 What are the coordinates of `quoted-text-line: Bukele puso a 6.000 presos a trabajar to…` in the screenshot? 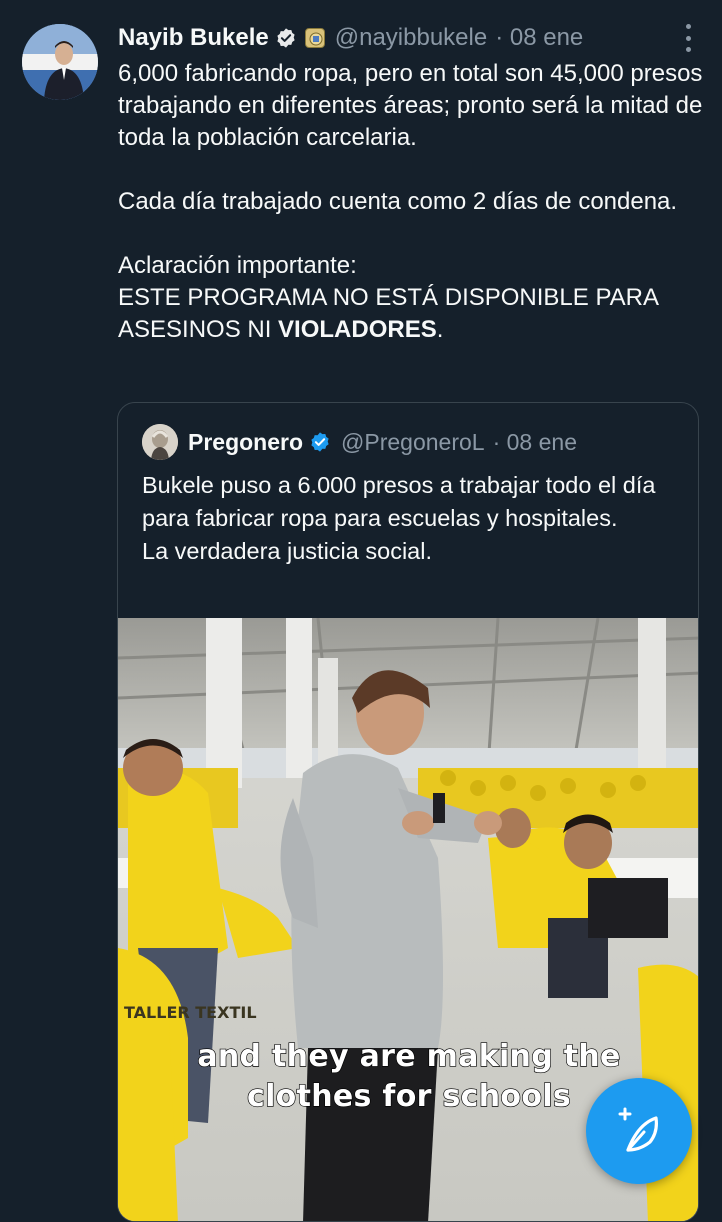 It's located at (399, 501).